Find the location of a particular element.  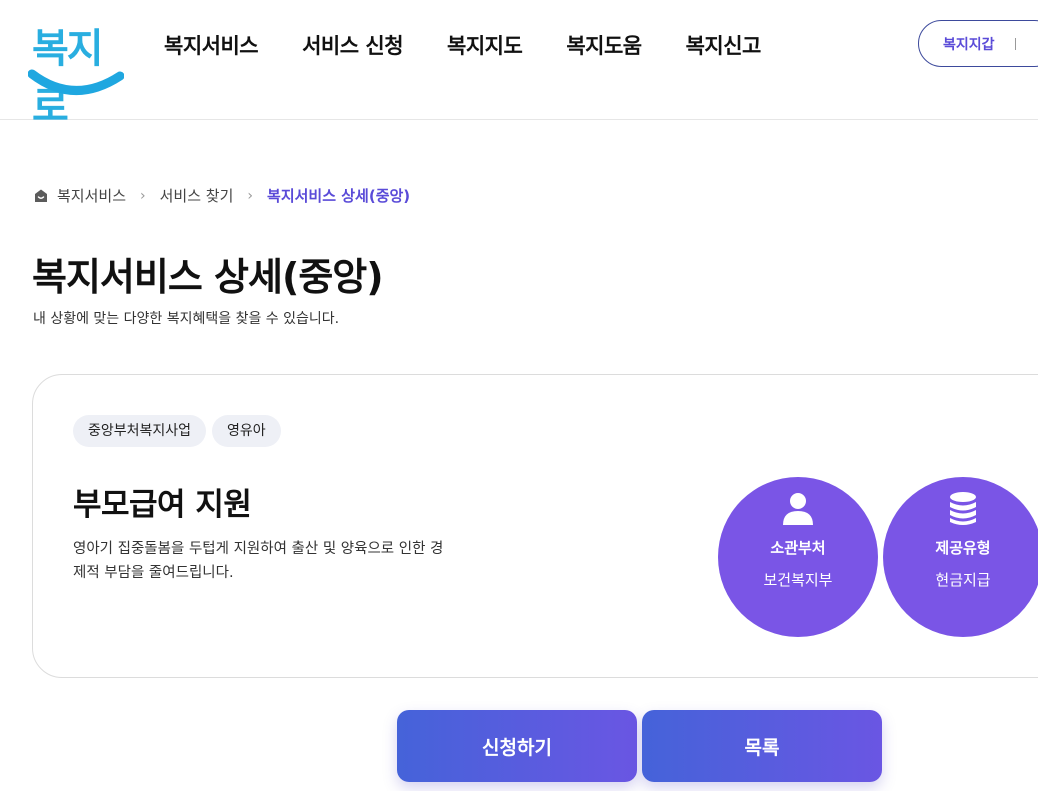

logo-smile-icon is located at coordinates (76, 82).